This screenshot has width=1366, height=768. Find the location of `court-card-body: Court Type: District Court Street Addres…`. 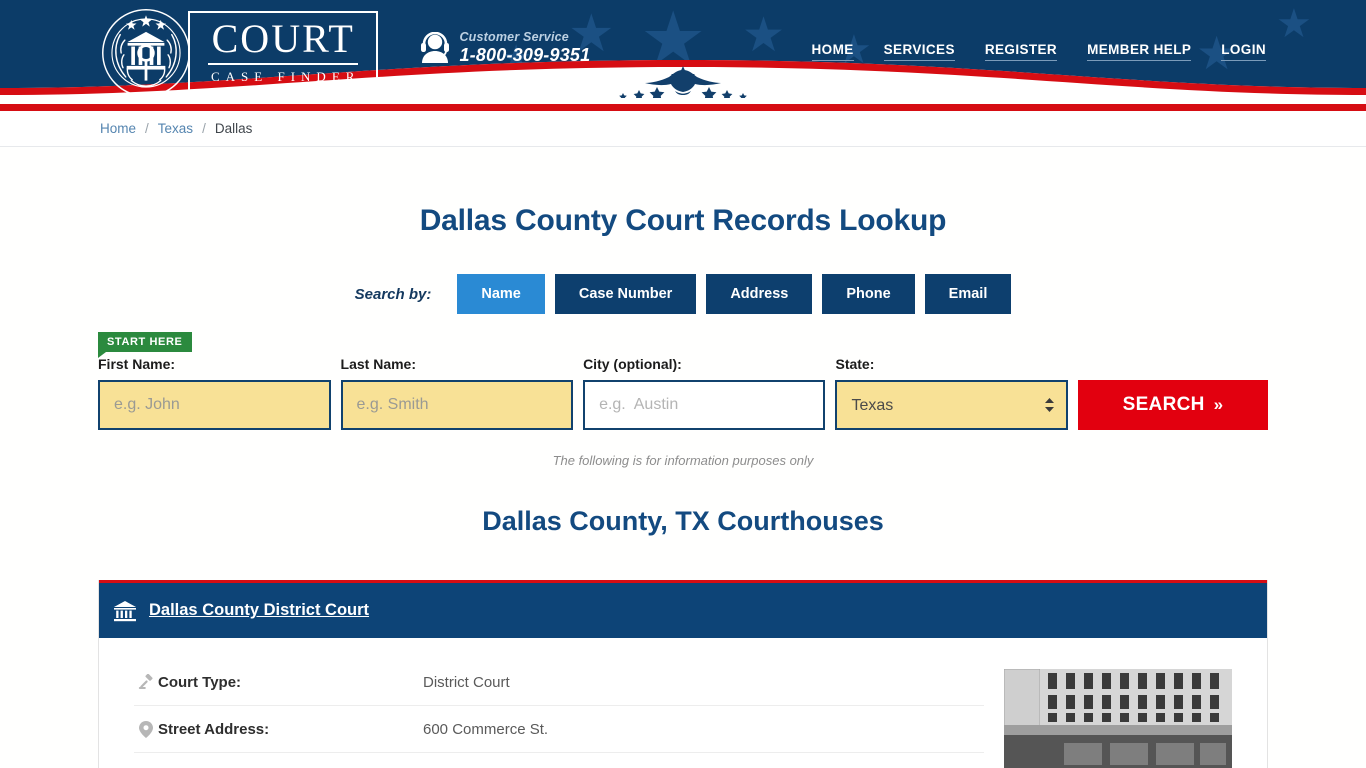

court-card-body: Court Type: District Court Street Addres… is located at coordinates (683, 703).